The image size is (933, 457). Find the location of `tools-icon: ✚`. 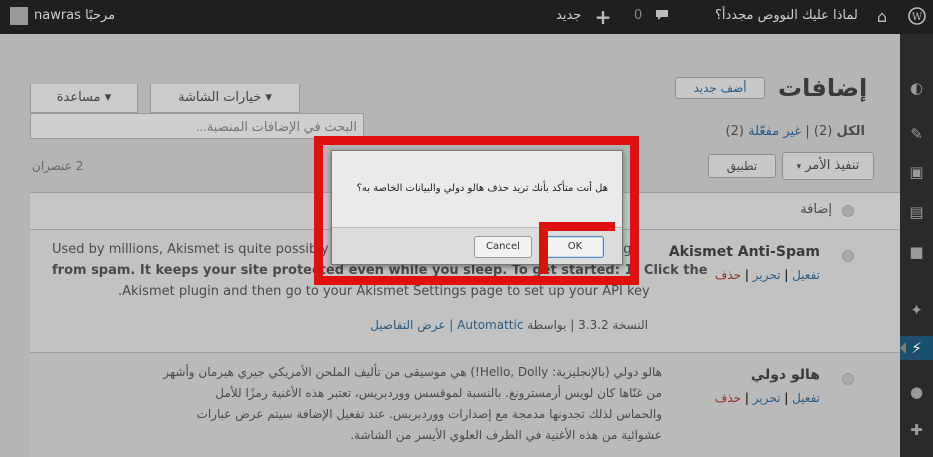

tools-icon: ✚ is located at coordinates (916, 430).